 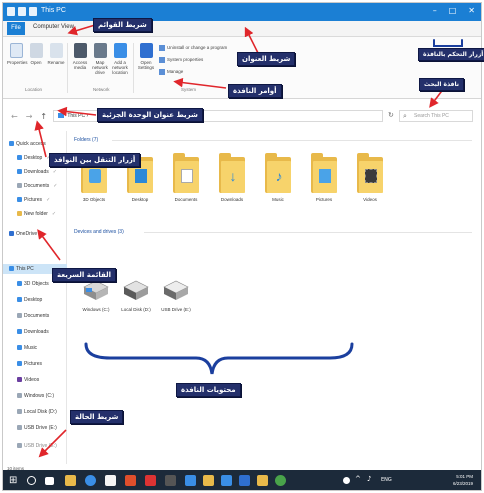 I want to click on folder-documents: Documents, so click(x=186, y=177).